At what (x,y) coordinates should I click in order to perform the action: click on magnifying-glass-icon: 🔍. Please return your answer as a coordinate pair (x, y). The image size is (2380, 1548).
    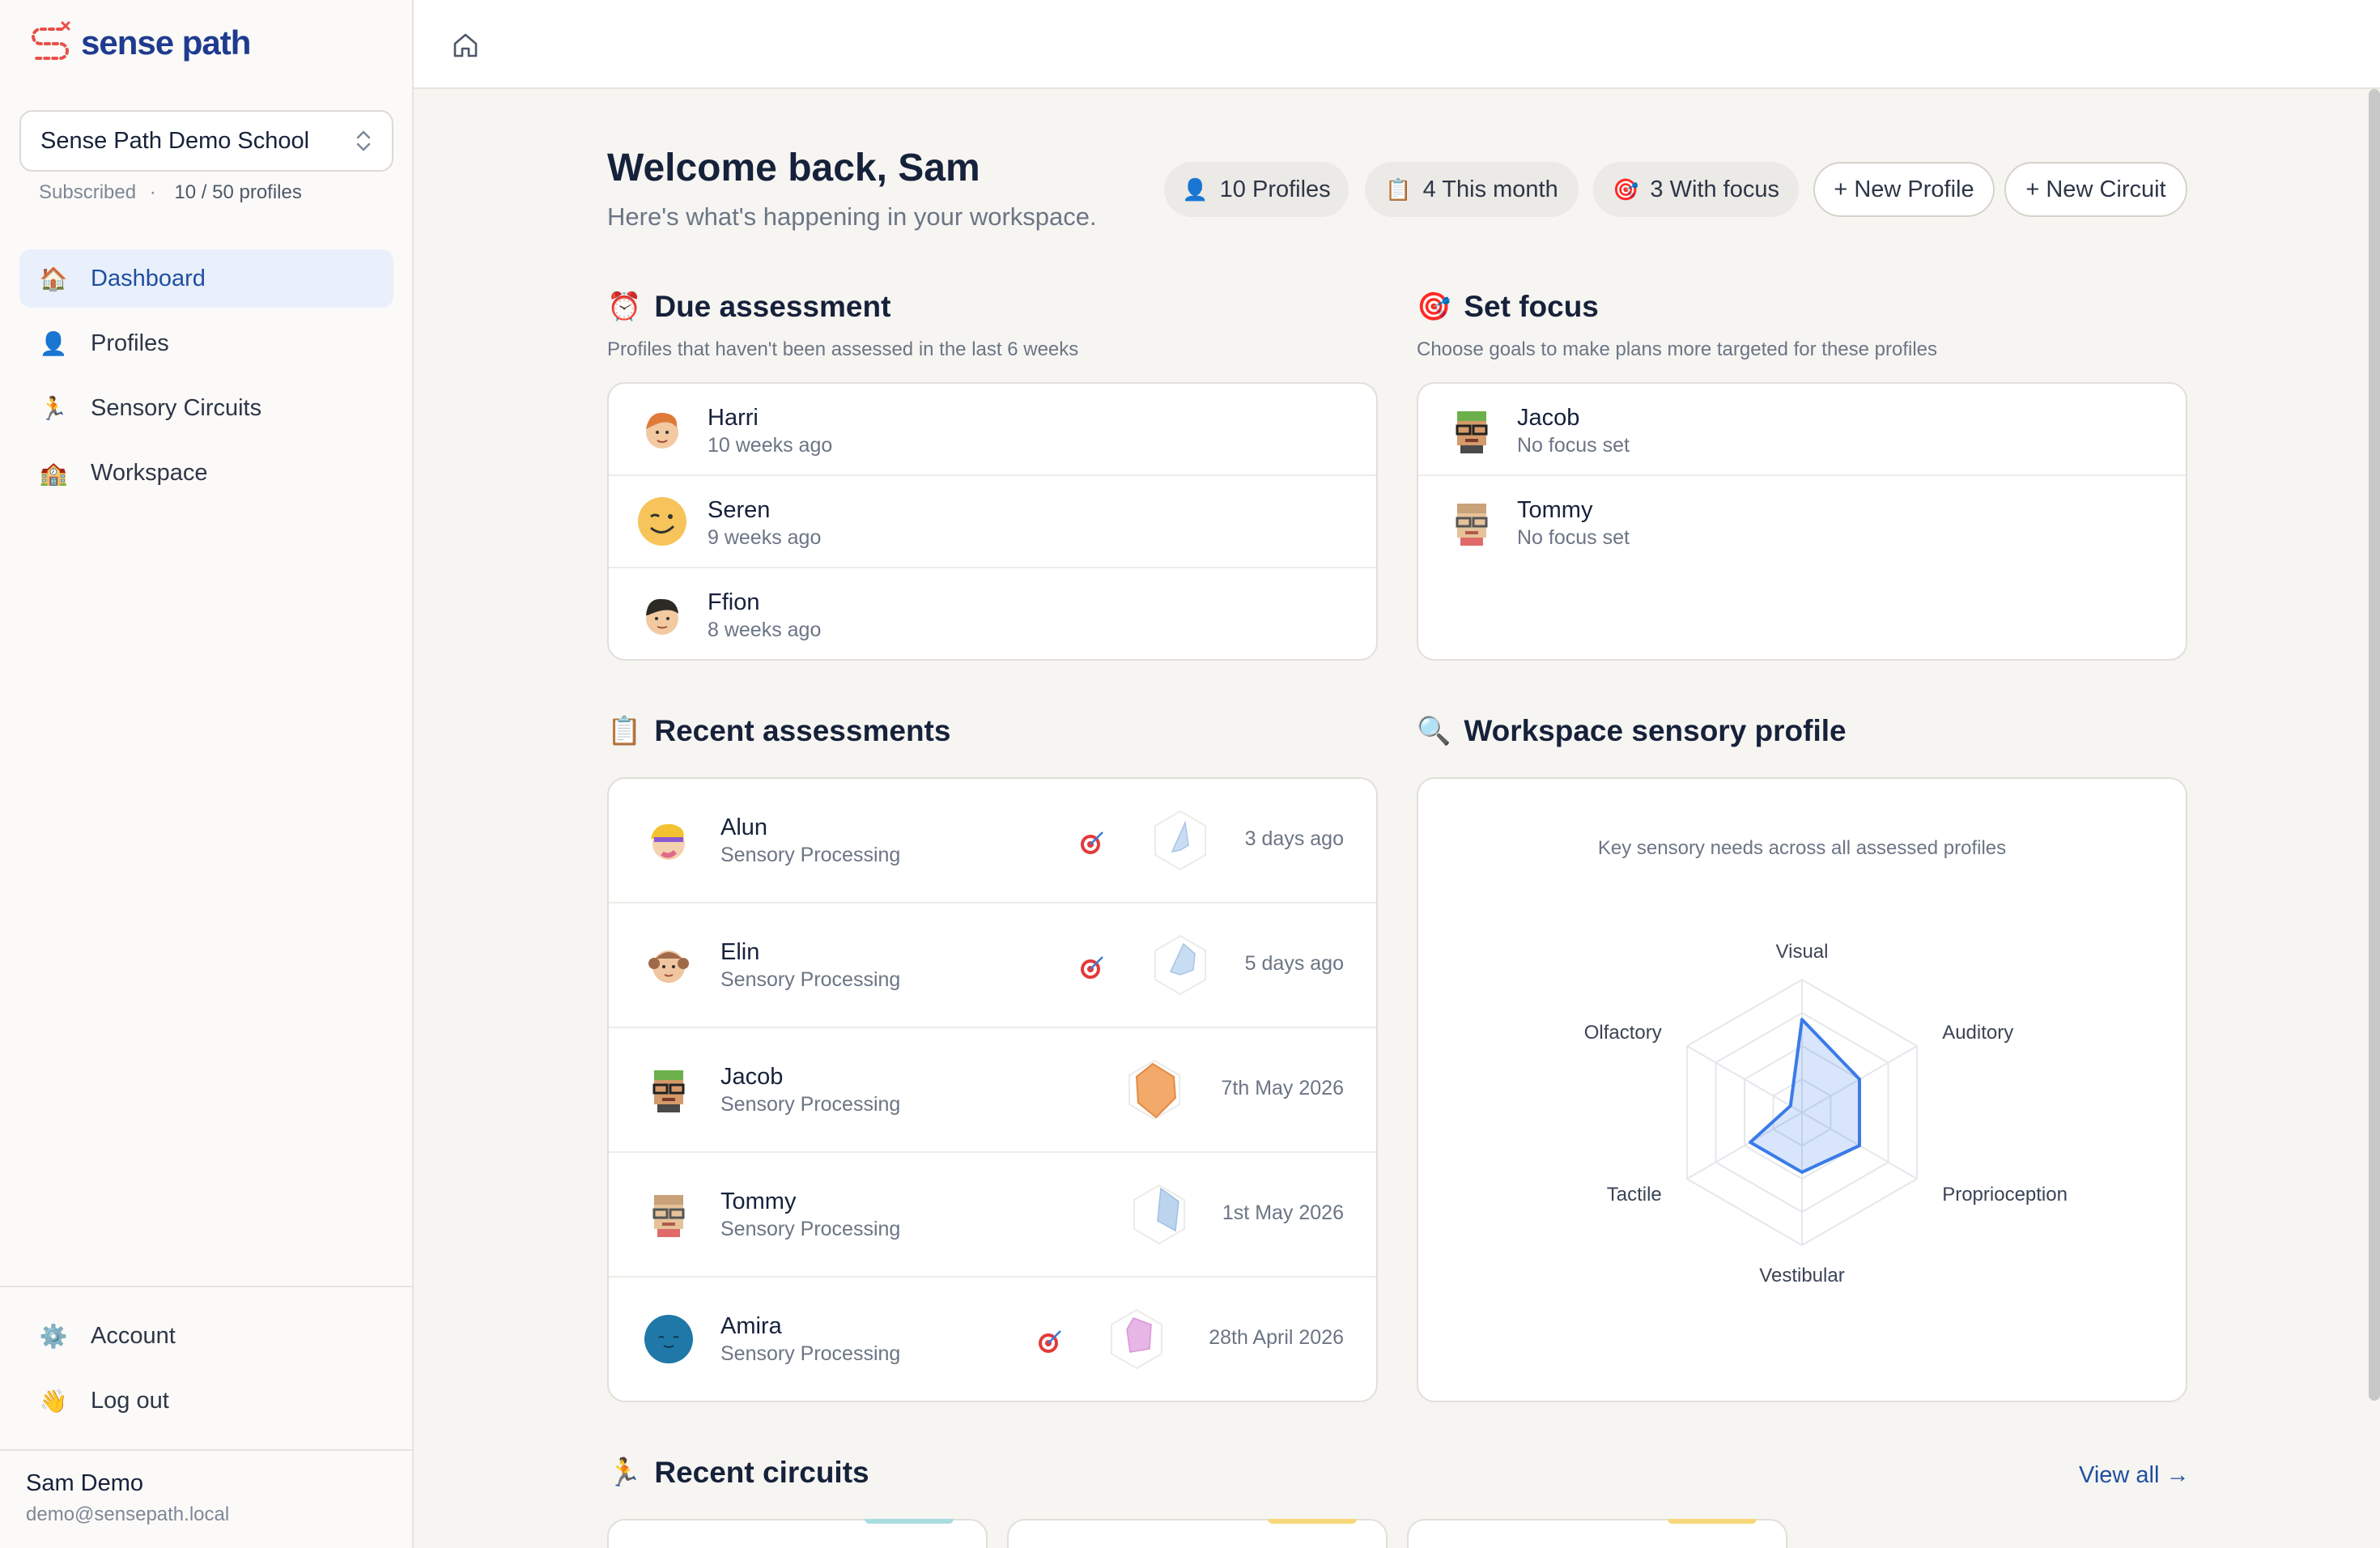
    Looking at the image, I should click on (1434, 731).